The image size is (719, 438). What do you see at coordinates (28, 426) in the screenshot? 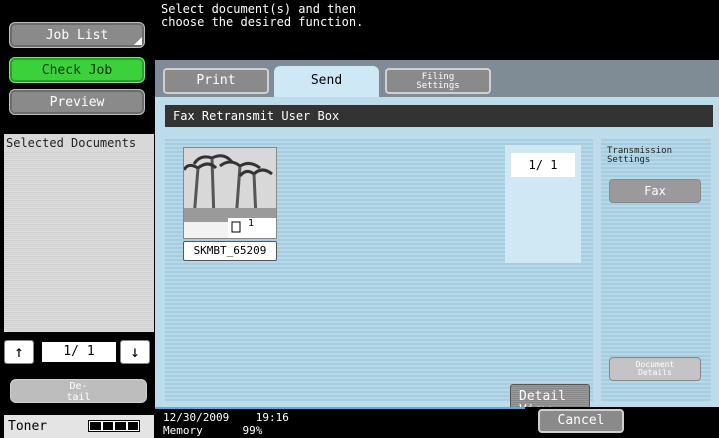
I see `toner-label: Toner` at bounding box center [28, 426].